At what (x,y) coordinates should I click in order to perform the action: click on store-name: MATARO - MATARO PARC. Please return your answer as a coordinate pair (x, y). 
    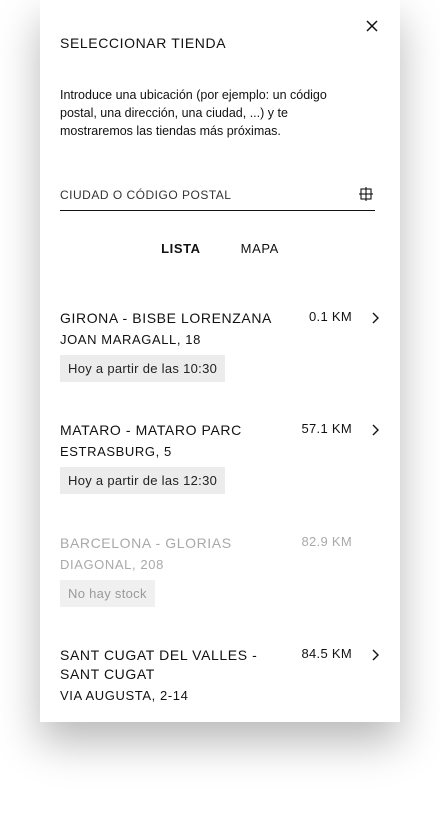
    Looking at the image, I should click on (151, 430).